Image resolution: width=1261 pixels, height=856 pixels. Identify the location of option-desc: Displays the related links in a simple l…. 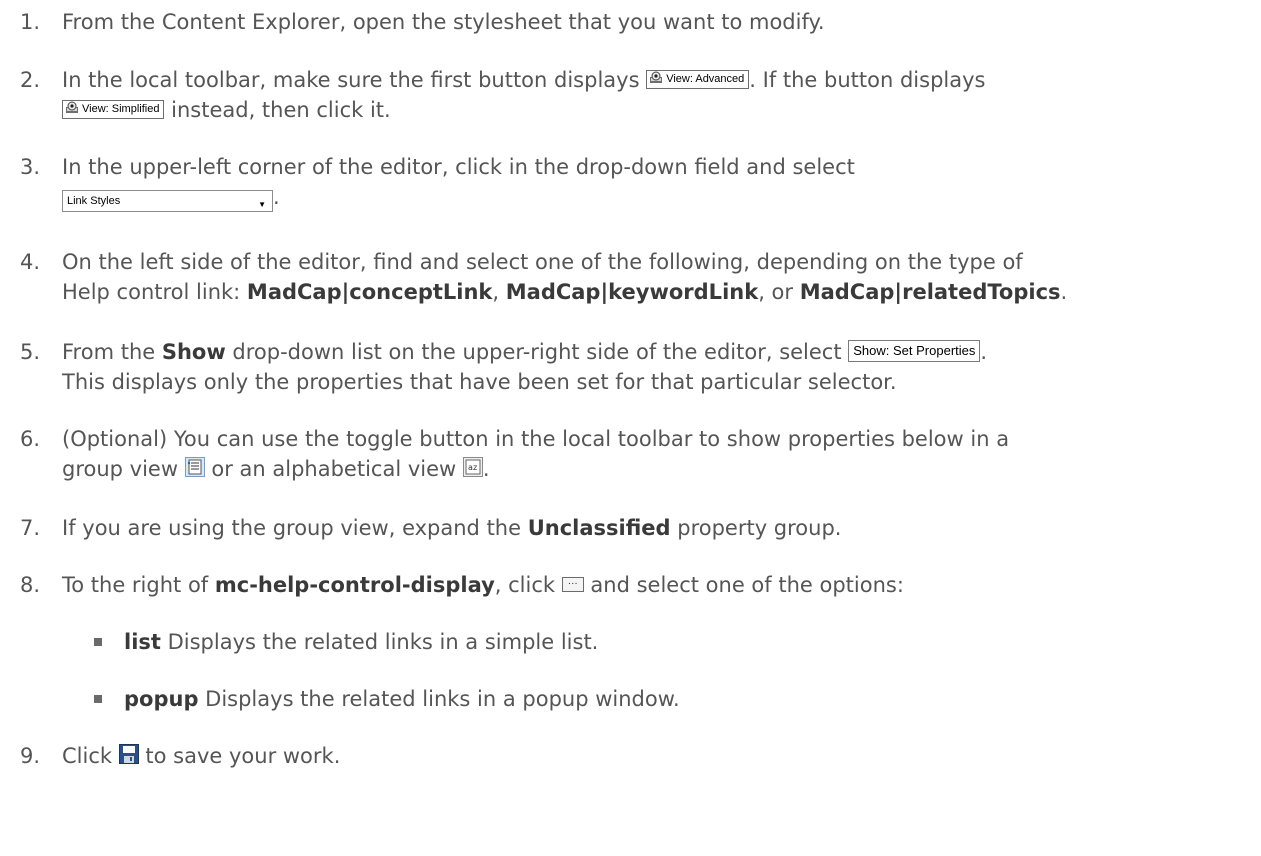
(379, 642).